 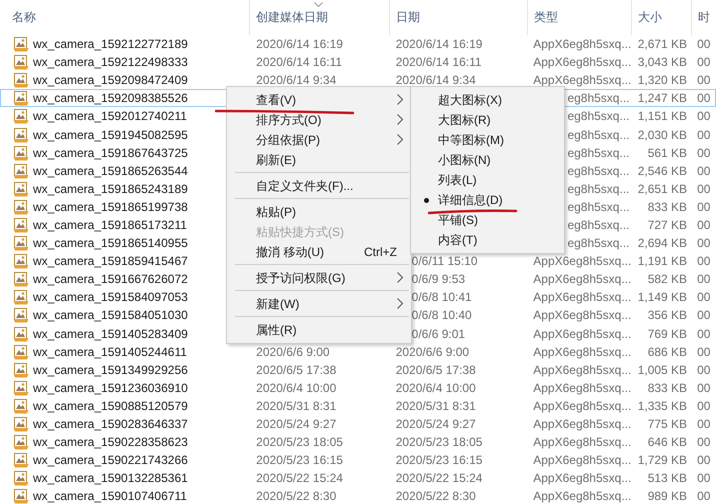 What do you see at coordinates (663, 98) in the screenshot?
I see `size-text: 1,247 KB` at bounding box center [663, 98].